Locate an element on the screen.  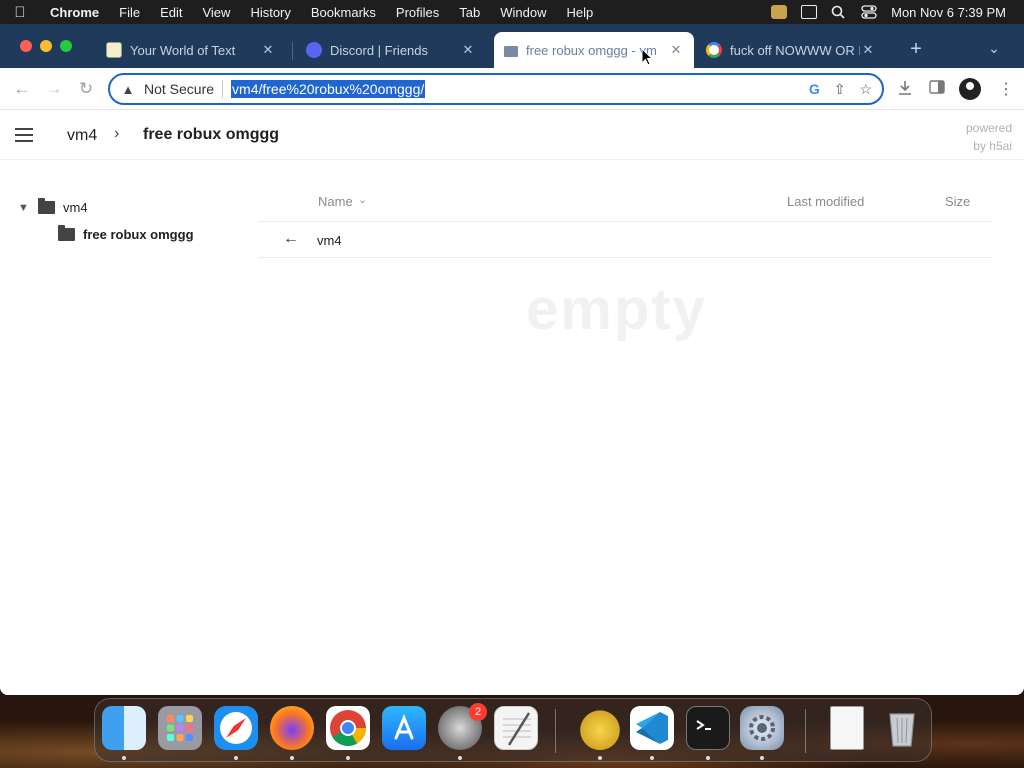
trash-icon is located at coordinates (902, 728).